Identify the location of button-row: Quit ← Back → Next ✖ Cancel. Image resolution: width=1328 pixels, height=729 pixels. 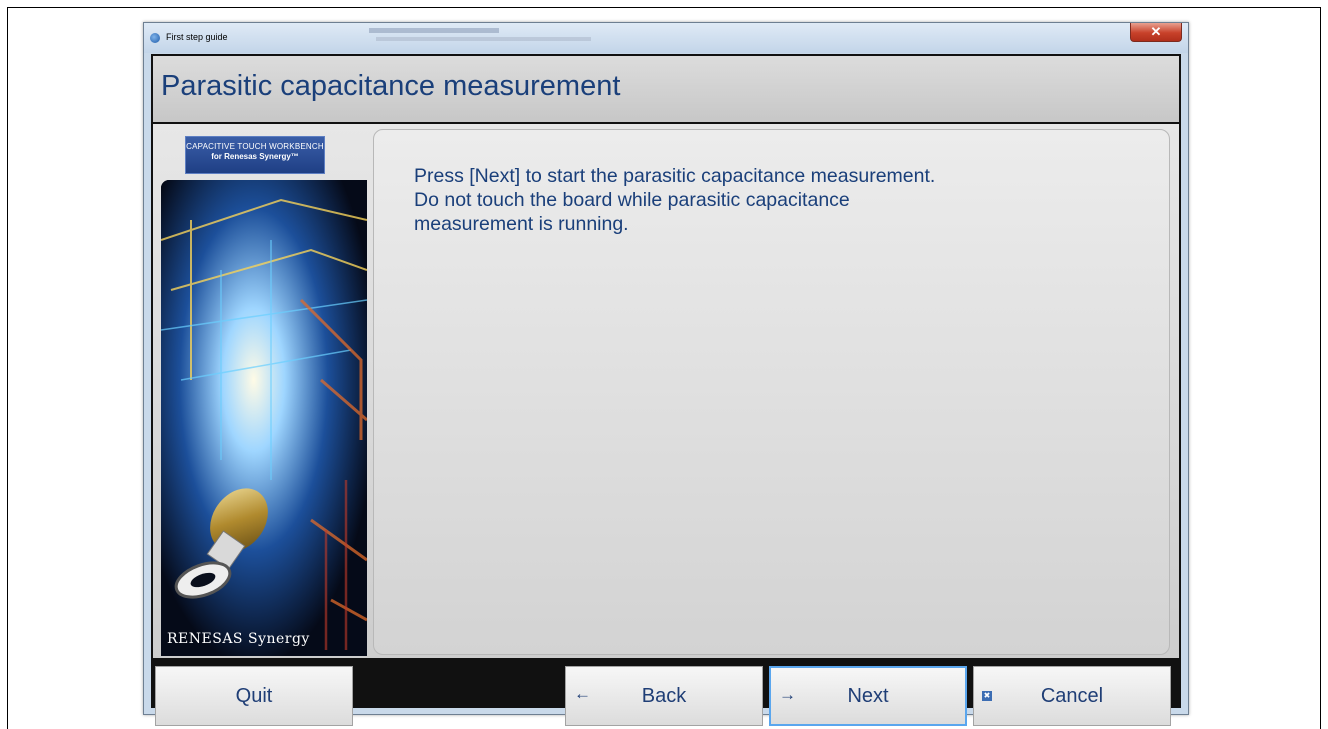
(666, 694).